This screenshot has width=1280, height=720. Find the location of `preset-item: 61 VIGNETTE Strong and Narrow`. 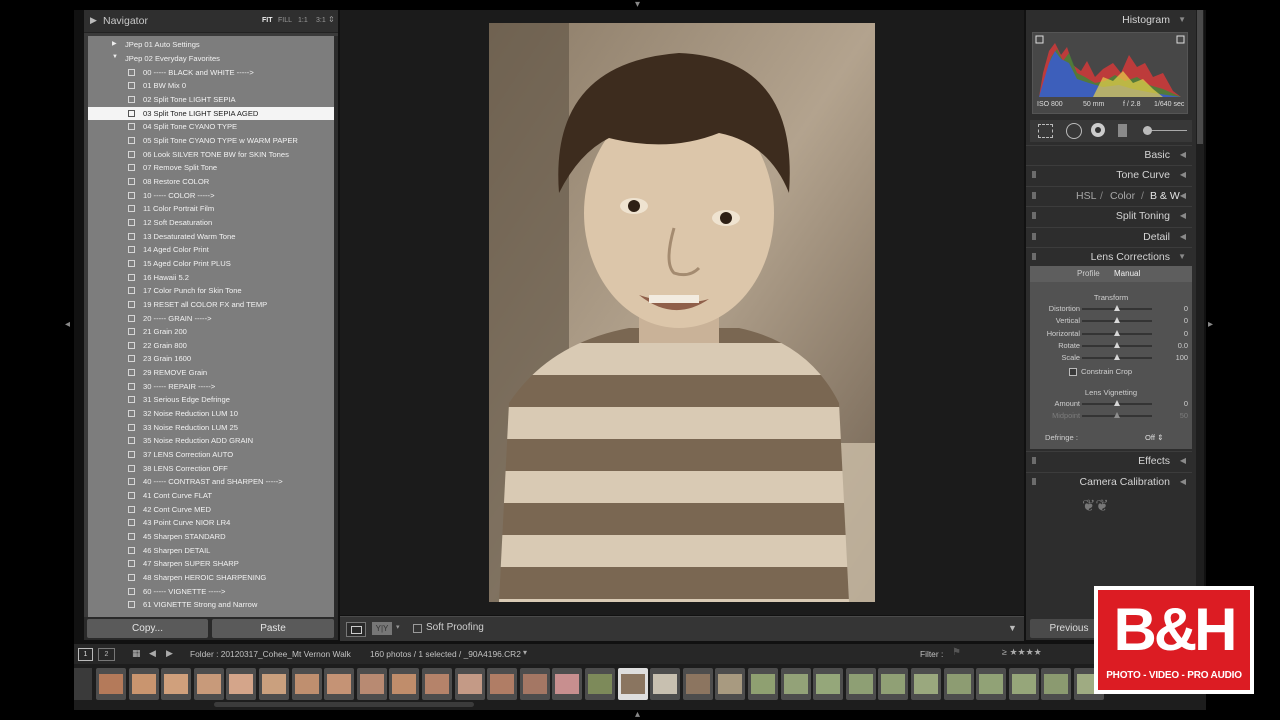

preset-item: 61 VIGNETTE Strong and Narrow is located at coordinates (211, 605).